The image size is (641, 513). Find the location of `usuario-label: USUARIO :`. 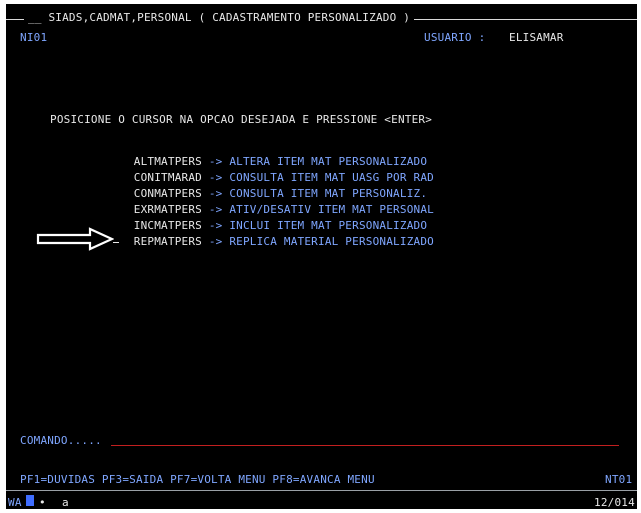

usuario-label: USUARIO : is located at coordinates (455, 37).